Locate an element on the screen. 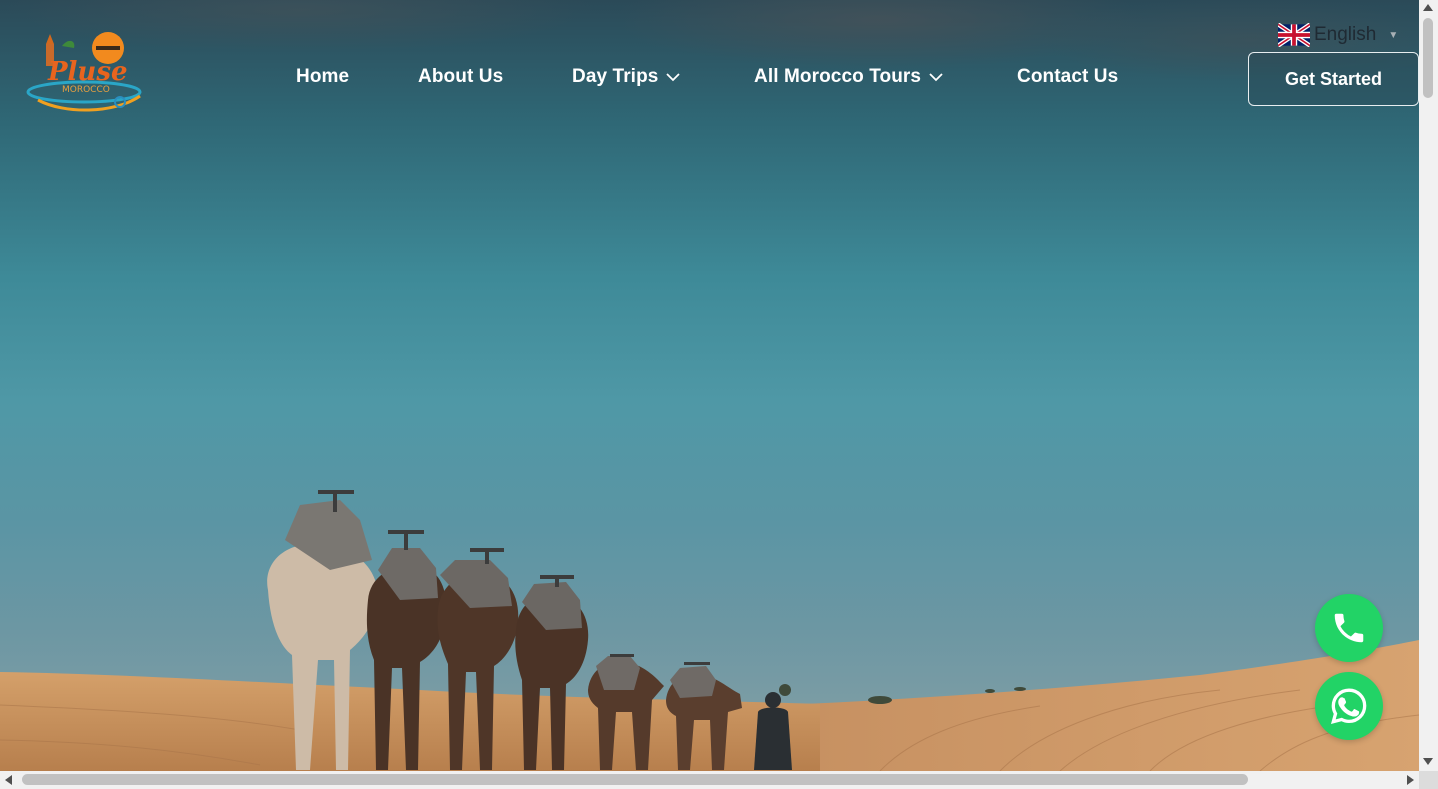  nav-item-label: Day Trips is located at coordinates (615, 76).